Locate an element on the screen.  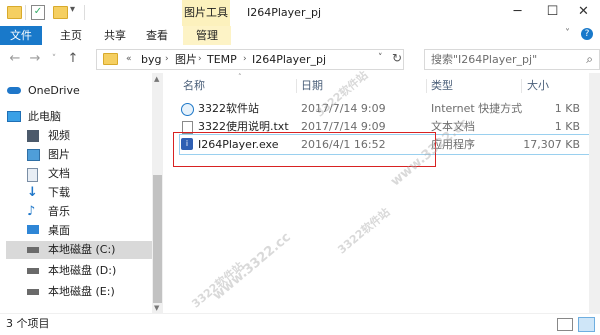
recent-locations-icon: ˅ is located at coordinates (54, 59).